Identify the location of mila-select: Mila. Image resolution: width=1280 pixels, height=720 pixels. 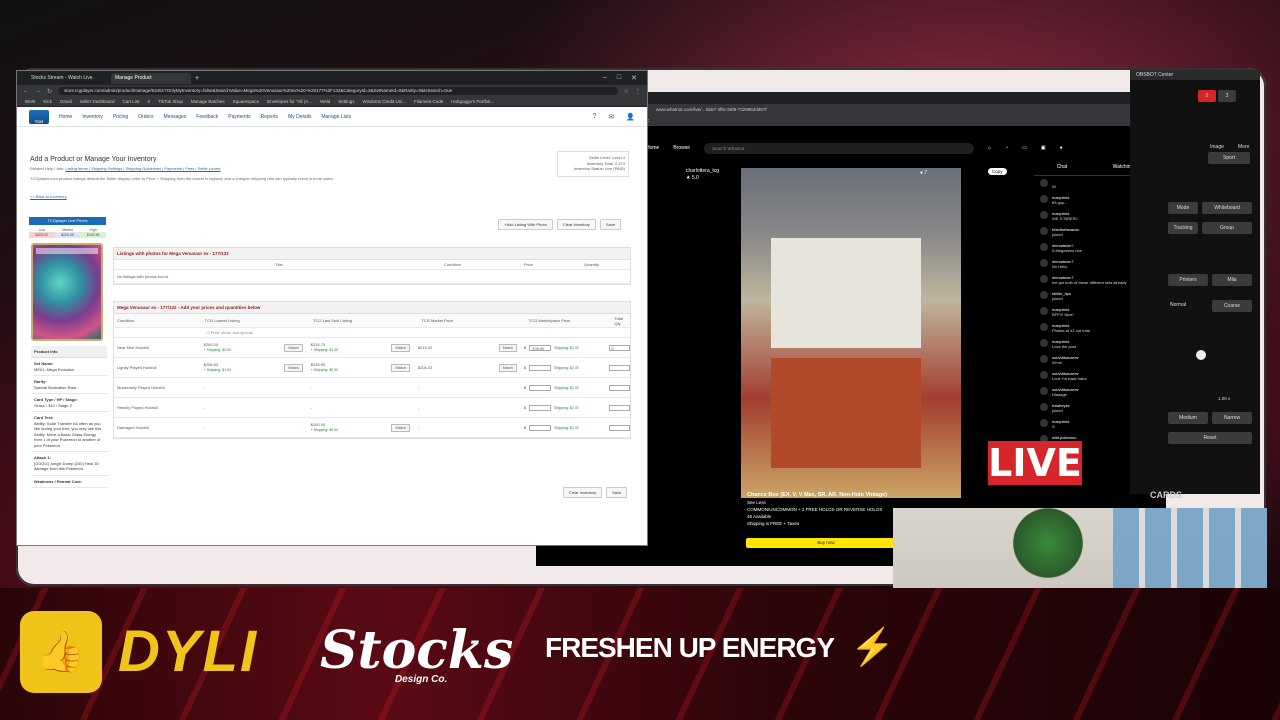
(1232, 280).